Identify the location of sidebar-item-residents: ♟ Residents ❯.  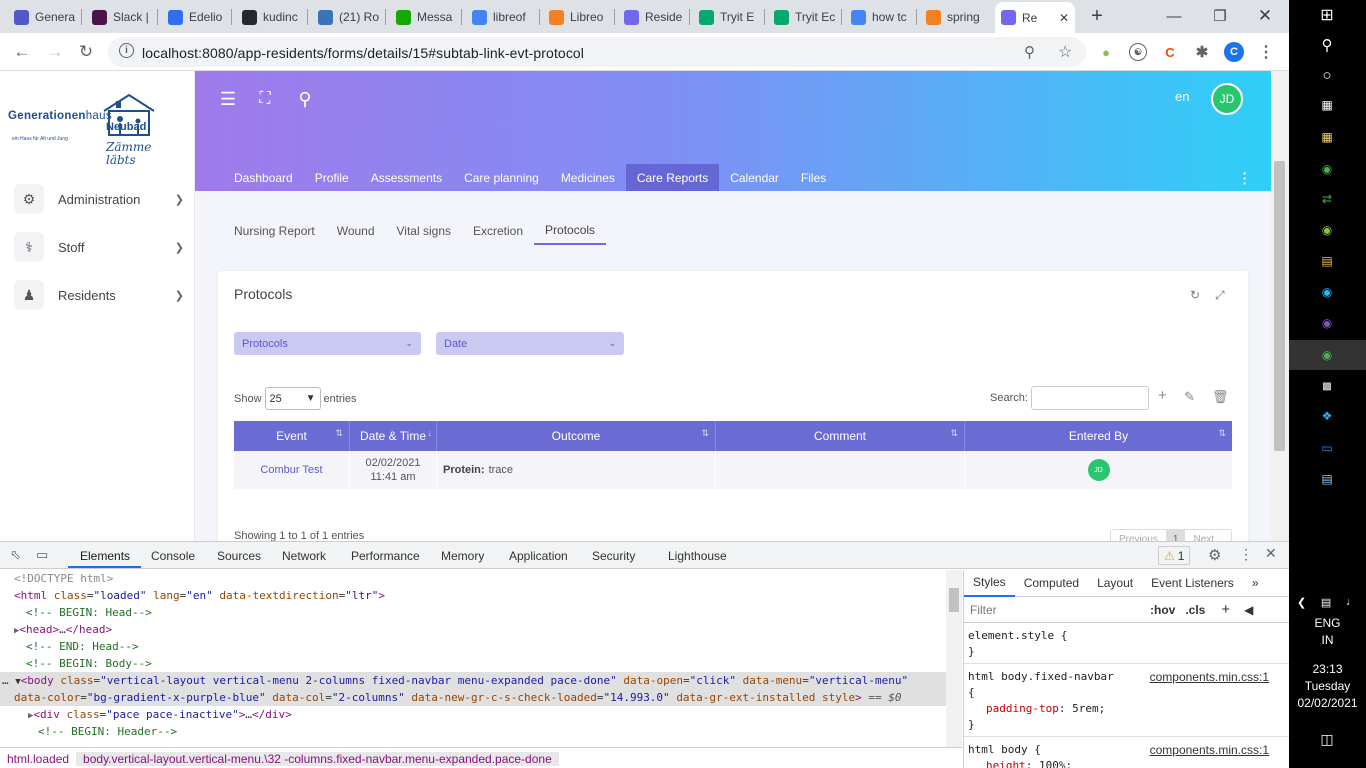
(99, 295).